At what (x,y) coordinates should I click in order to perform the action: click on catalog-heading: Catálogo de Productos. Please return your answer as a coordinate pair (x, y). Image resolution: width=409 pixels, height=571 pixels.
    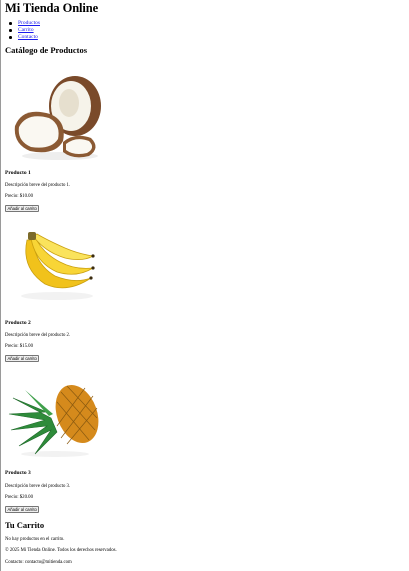
    Looking at the image, I should click on (46, 50).